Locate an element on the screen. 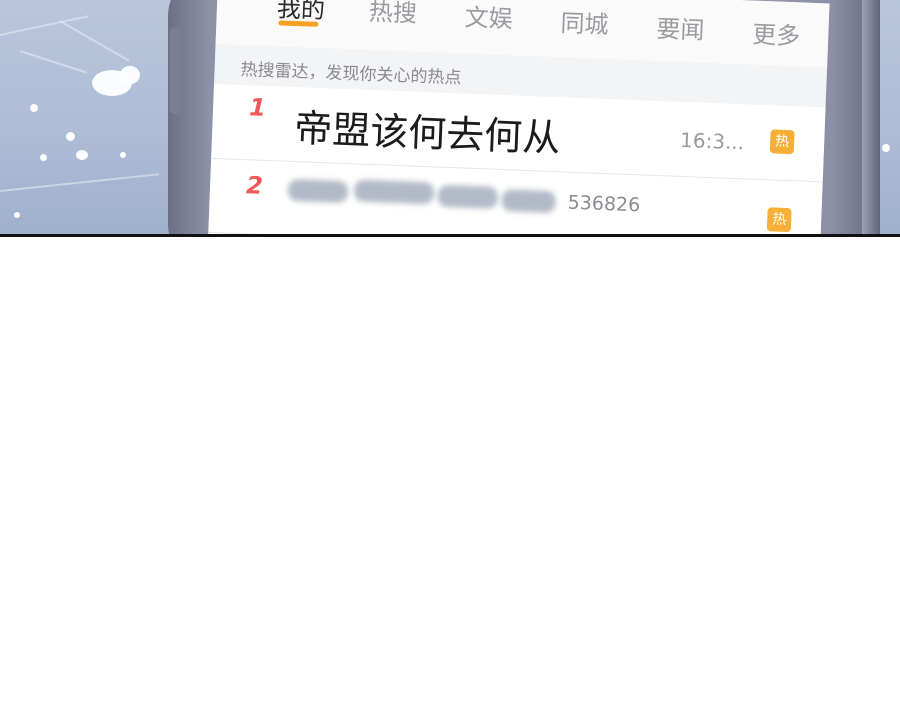 This screenshot has width=900, height=702. hot-topic-title: 帝盟该何去何从 is located at coordinates (427, 129).